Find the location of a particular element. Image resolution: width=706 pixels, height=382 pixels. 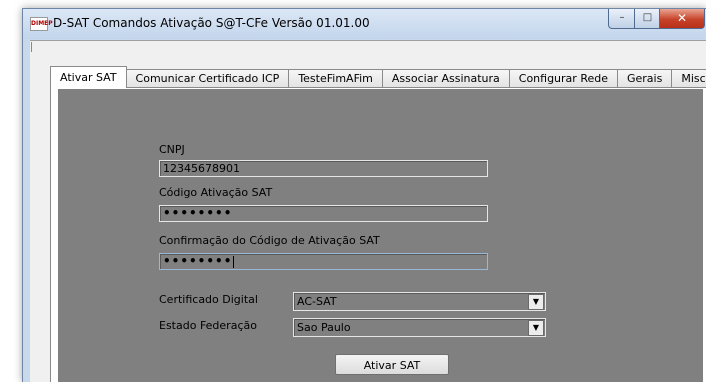

certificado-digital-value: AC-SAT is located at coordinates (317, 301).